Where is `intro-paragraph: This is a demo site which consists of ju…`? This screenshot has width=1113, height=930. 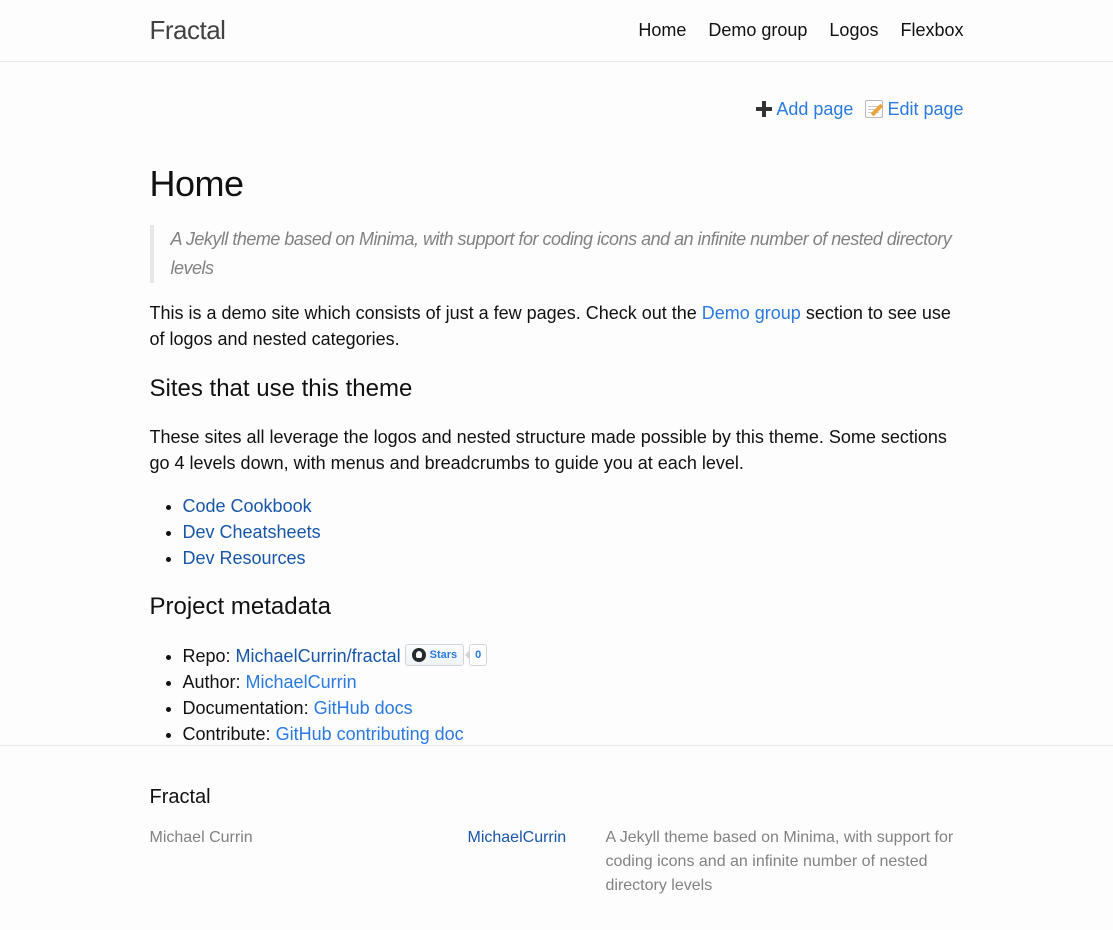
intro-paragraph: This is a demo site which consists of ju… is located at coordinates (557, 326).